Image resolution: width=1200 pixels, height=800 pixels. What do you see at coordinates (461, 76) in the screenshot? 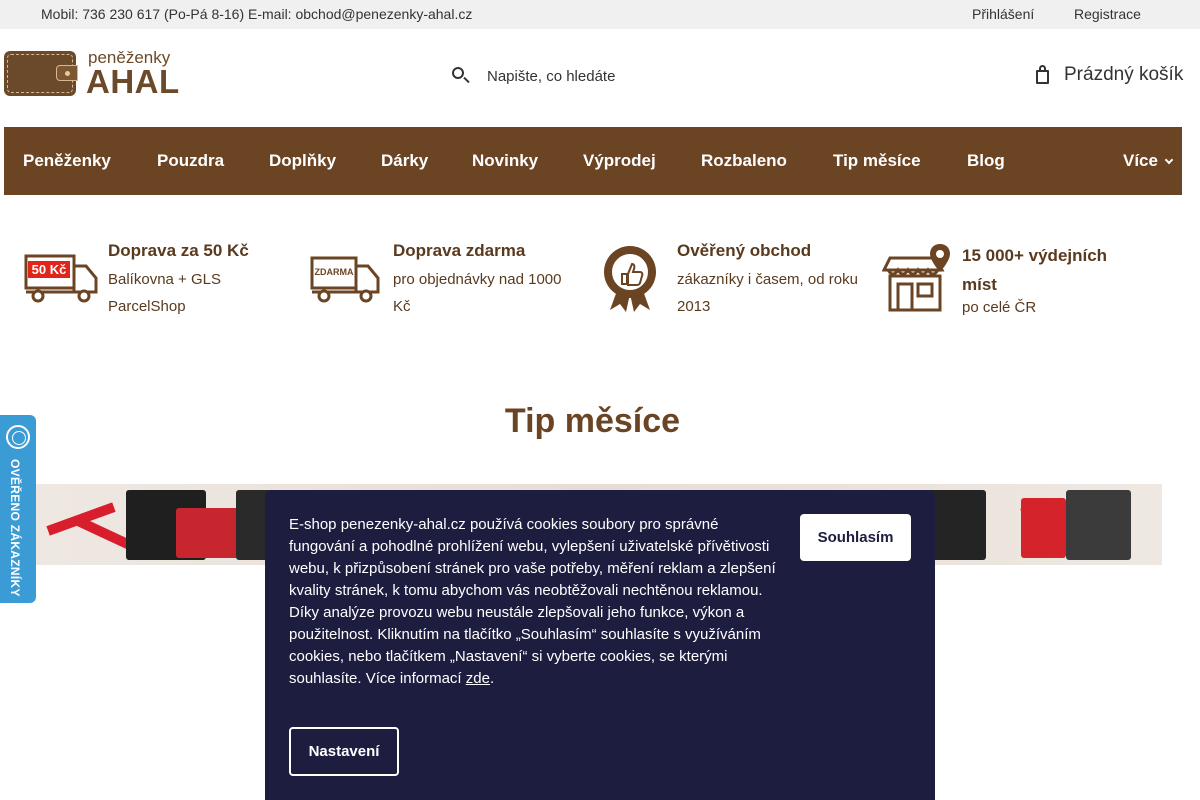
I see `search-icon` at bounding box center [461, 76].